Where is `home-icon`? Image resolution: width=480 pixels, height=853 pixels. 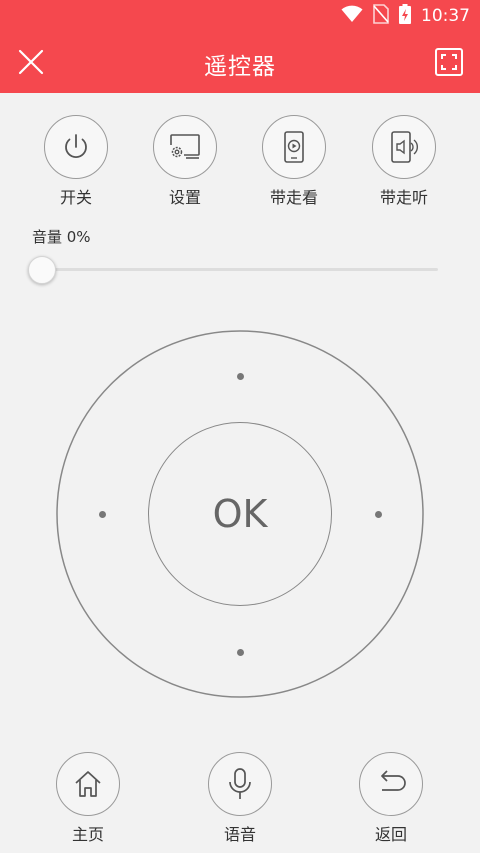
home-icon is located at coordinates (88, 784).